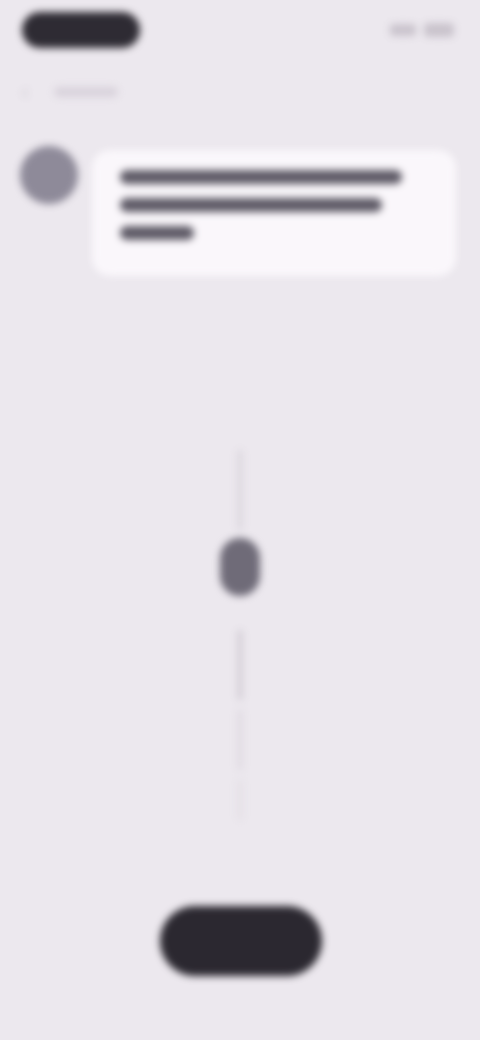  Describe the element at coordinates (403, 30) in the screenshot. I see `signal-icon` at that location.